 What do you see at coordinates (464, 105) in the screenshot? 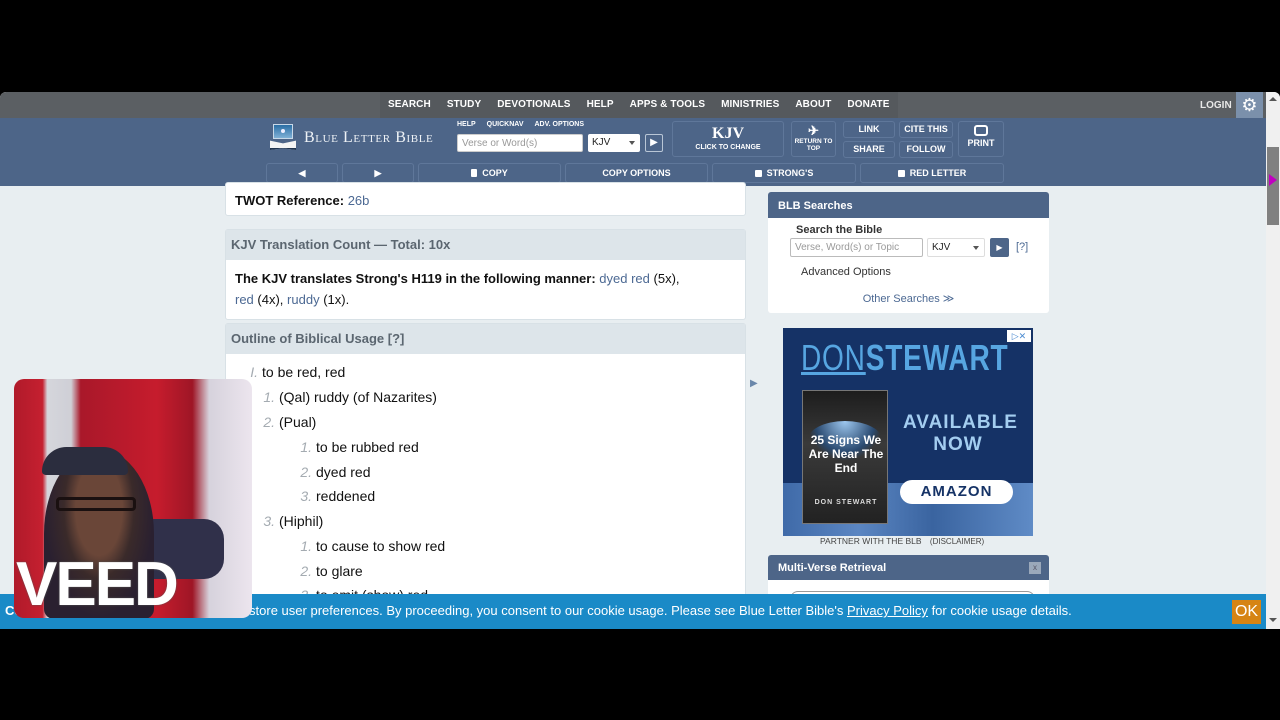
I see `menu-study: STUDY` at bounding box center [464, 105].